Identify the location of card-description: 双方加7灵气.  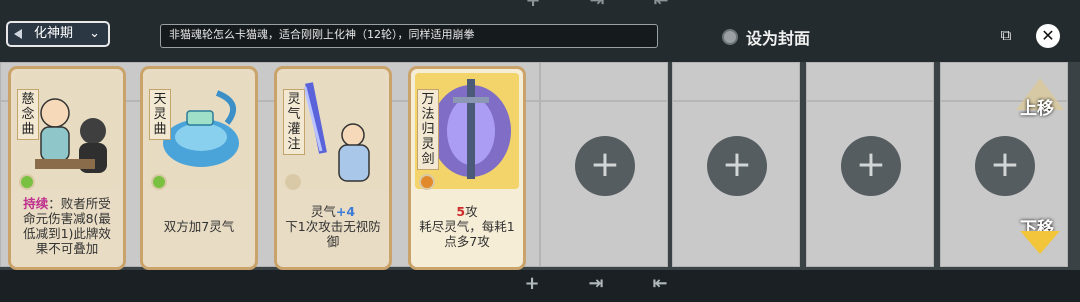
(199, 226).